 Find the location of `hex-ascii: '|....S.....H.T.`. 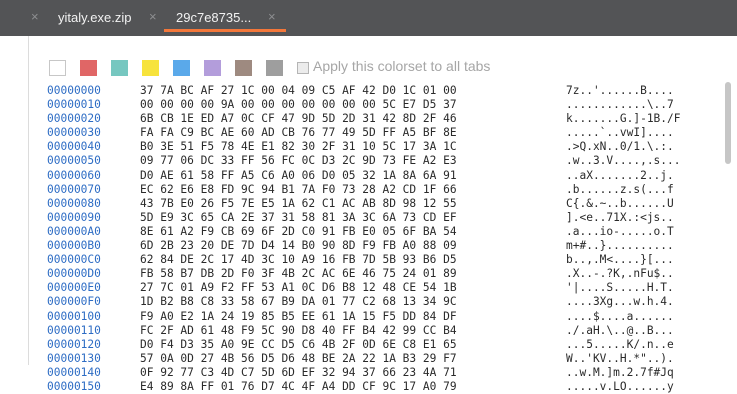

hex-ascii: '|....S.....H.T. is located at coordinates (620, 288).